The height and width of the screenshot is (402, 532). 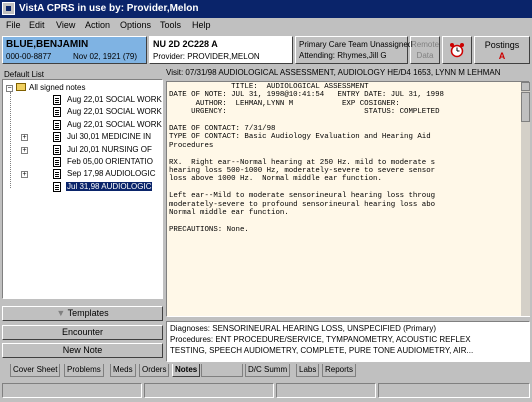 I want to click on tree-line, so click(x=11, y=140).